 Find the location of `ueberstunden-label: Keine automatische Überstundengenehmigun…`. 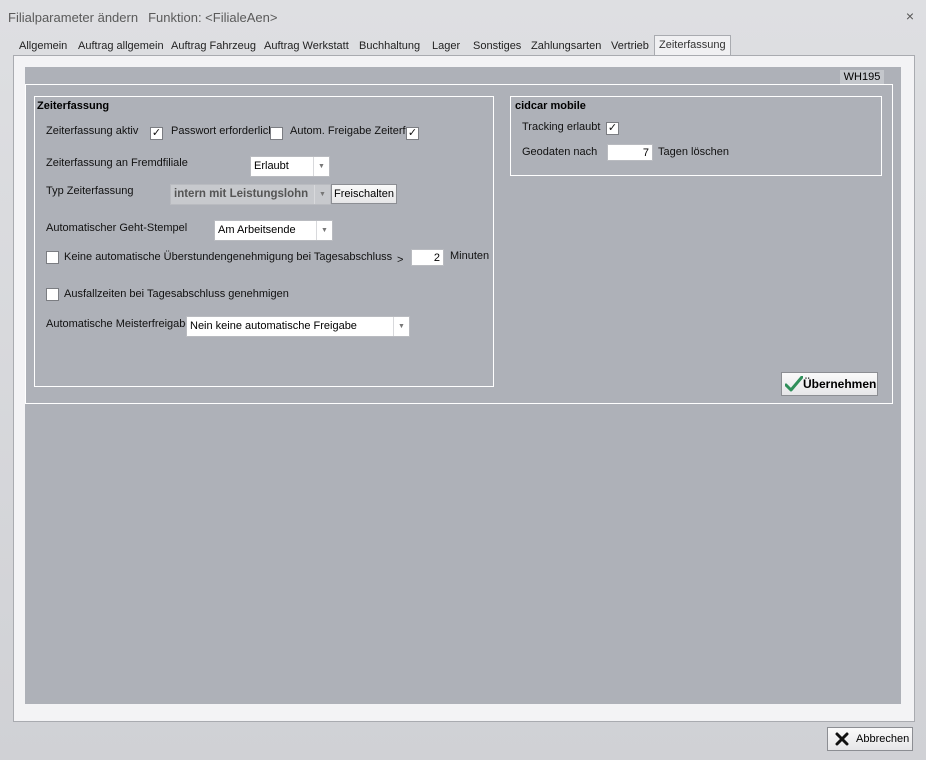

ueberstunden-label: Keine automatische Überstundengenehmigun… is located at coordinates (228, 257).